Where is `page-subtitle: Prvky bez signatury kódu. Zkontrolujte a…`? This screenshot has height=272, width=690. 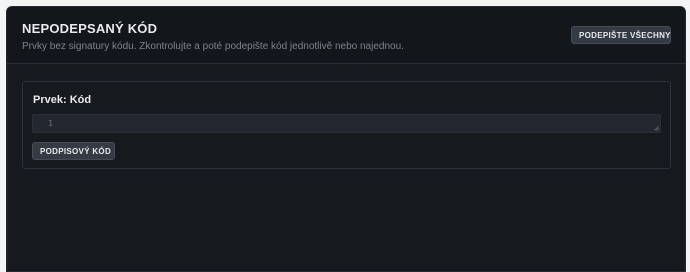 page-subtitle: Prvky bez signatury kódu. Zkontrolujte a… is located at coordinates (213, 46).